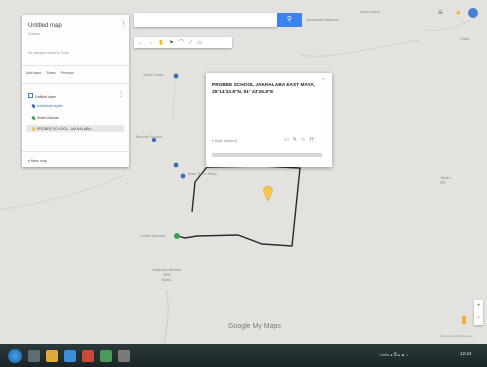 The width and height of the screenshot is (487, 367). Describe the element at coordinates (465, 38) in the screenshot. I see `map-label: Xabe` at that location.